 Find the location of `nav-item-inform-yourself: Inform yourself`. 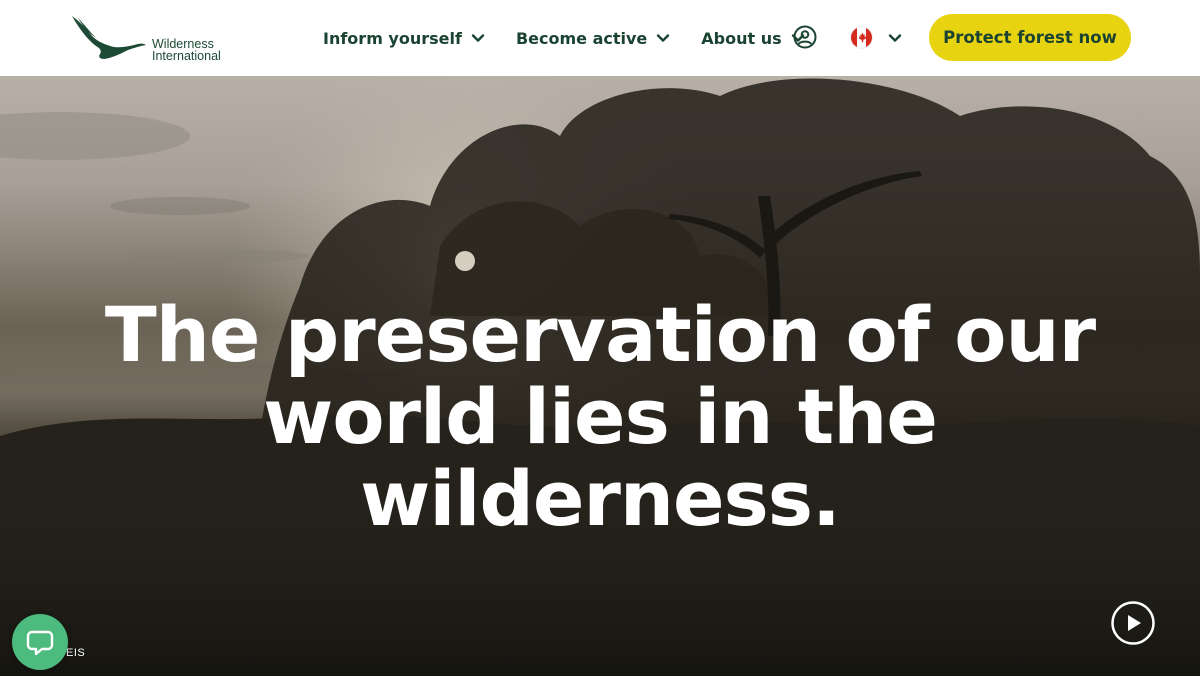

nav-item-inform-yourself: Inform yourself is located at coordinates (404, 38).